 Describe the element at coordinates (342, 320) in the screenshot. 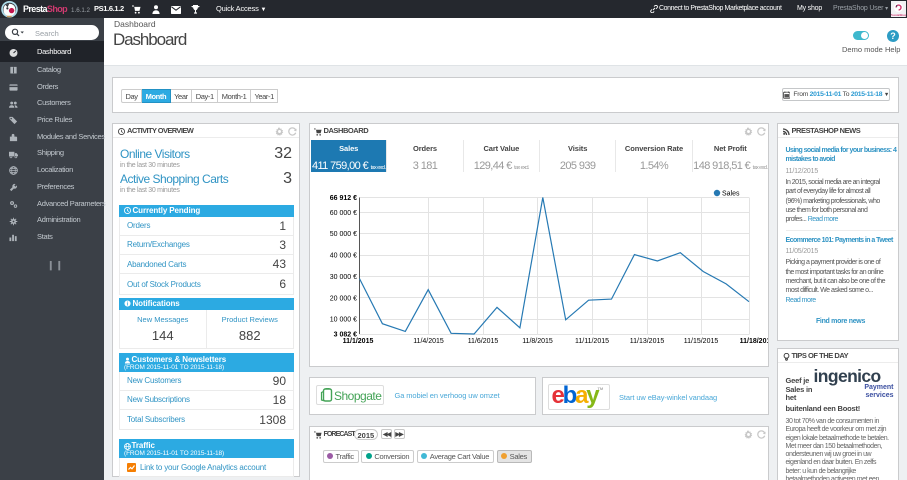

I see `svg-text: 10 000 €` at that location.